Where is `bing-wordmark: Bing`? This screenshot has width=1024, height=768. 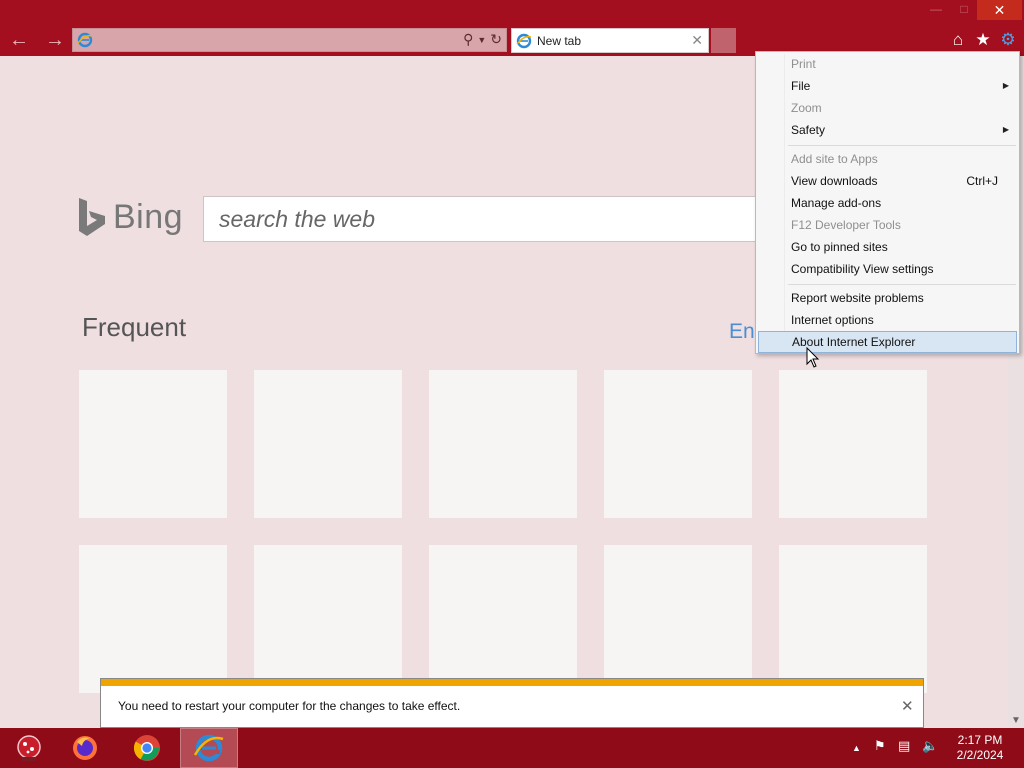 bing-wordmark: Bing is located at coordinates (148, 216).